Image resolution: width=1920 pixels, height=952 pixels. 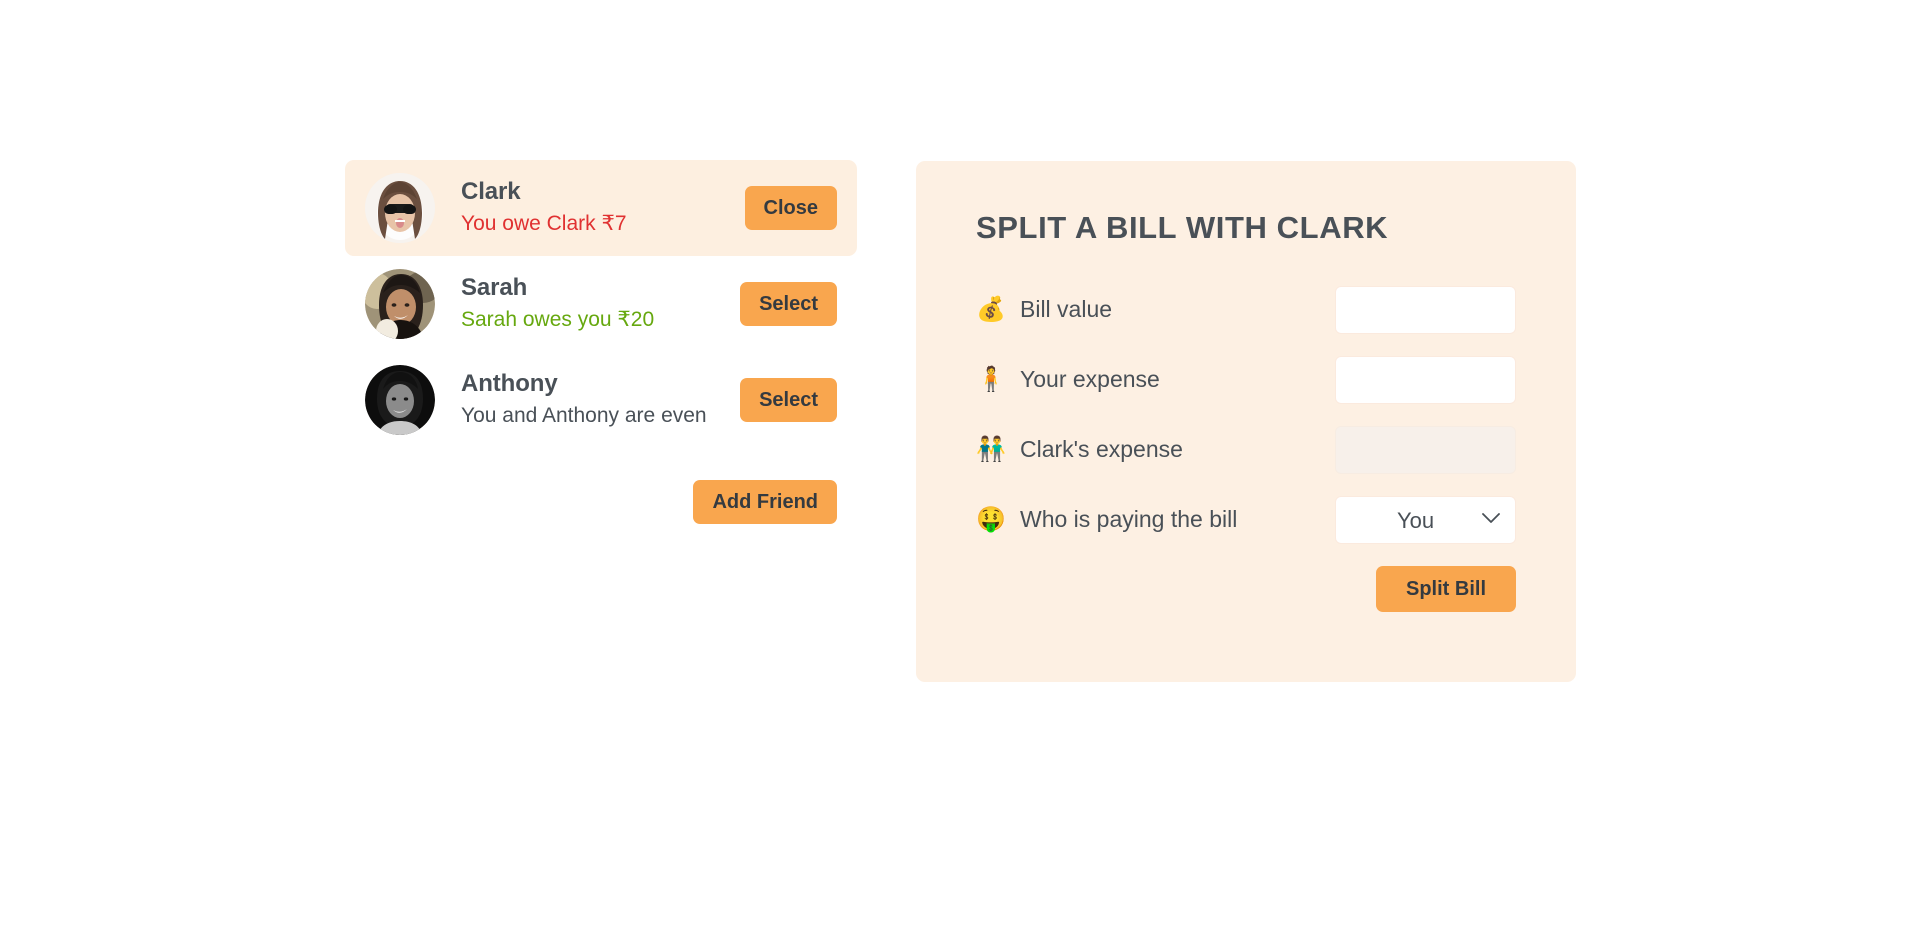 I want to click on bill-value-label-text: Bill value, so click(x=1066, y=309).